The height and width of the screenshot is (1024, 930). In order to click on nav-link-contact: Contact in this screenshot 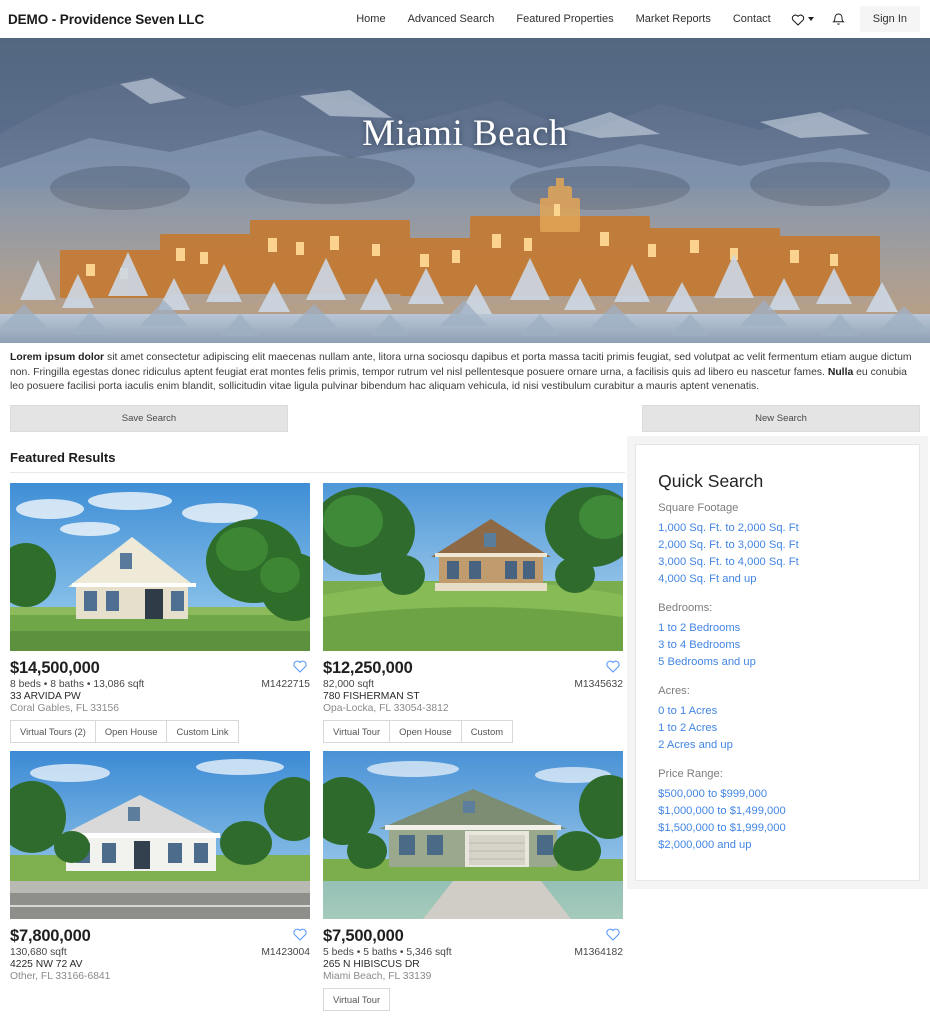, I will do `click(752, 19)`.